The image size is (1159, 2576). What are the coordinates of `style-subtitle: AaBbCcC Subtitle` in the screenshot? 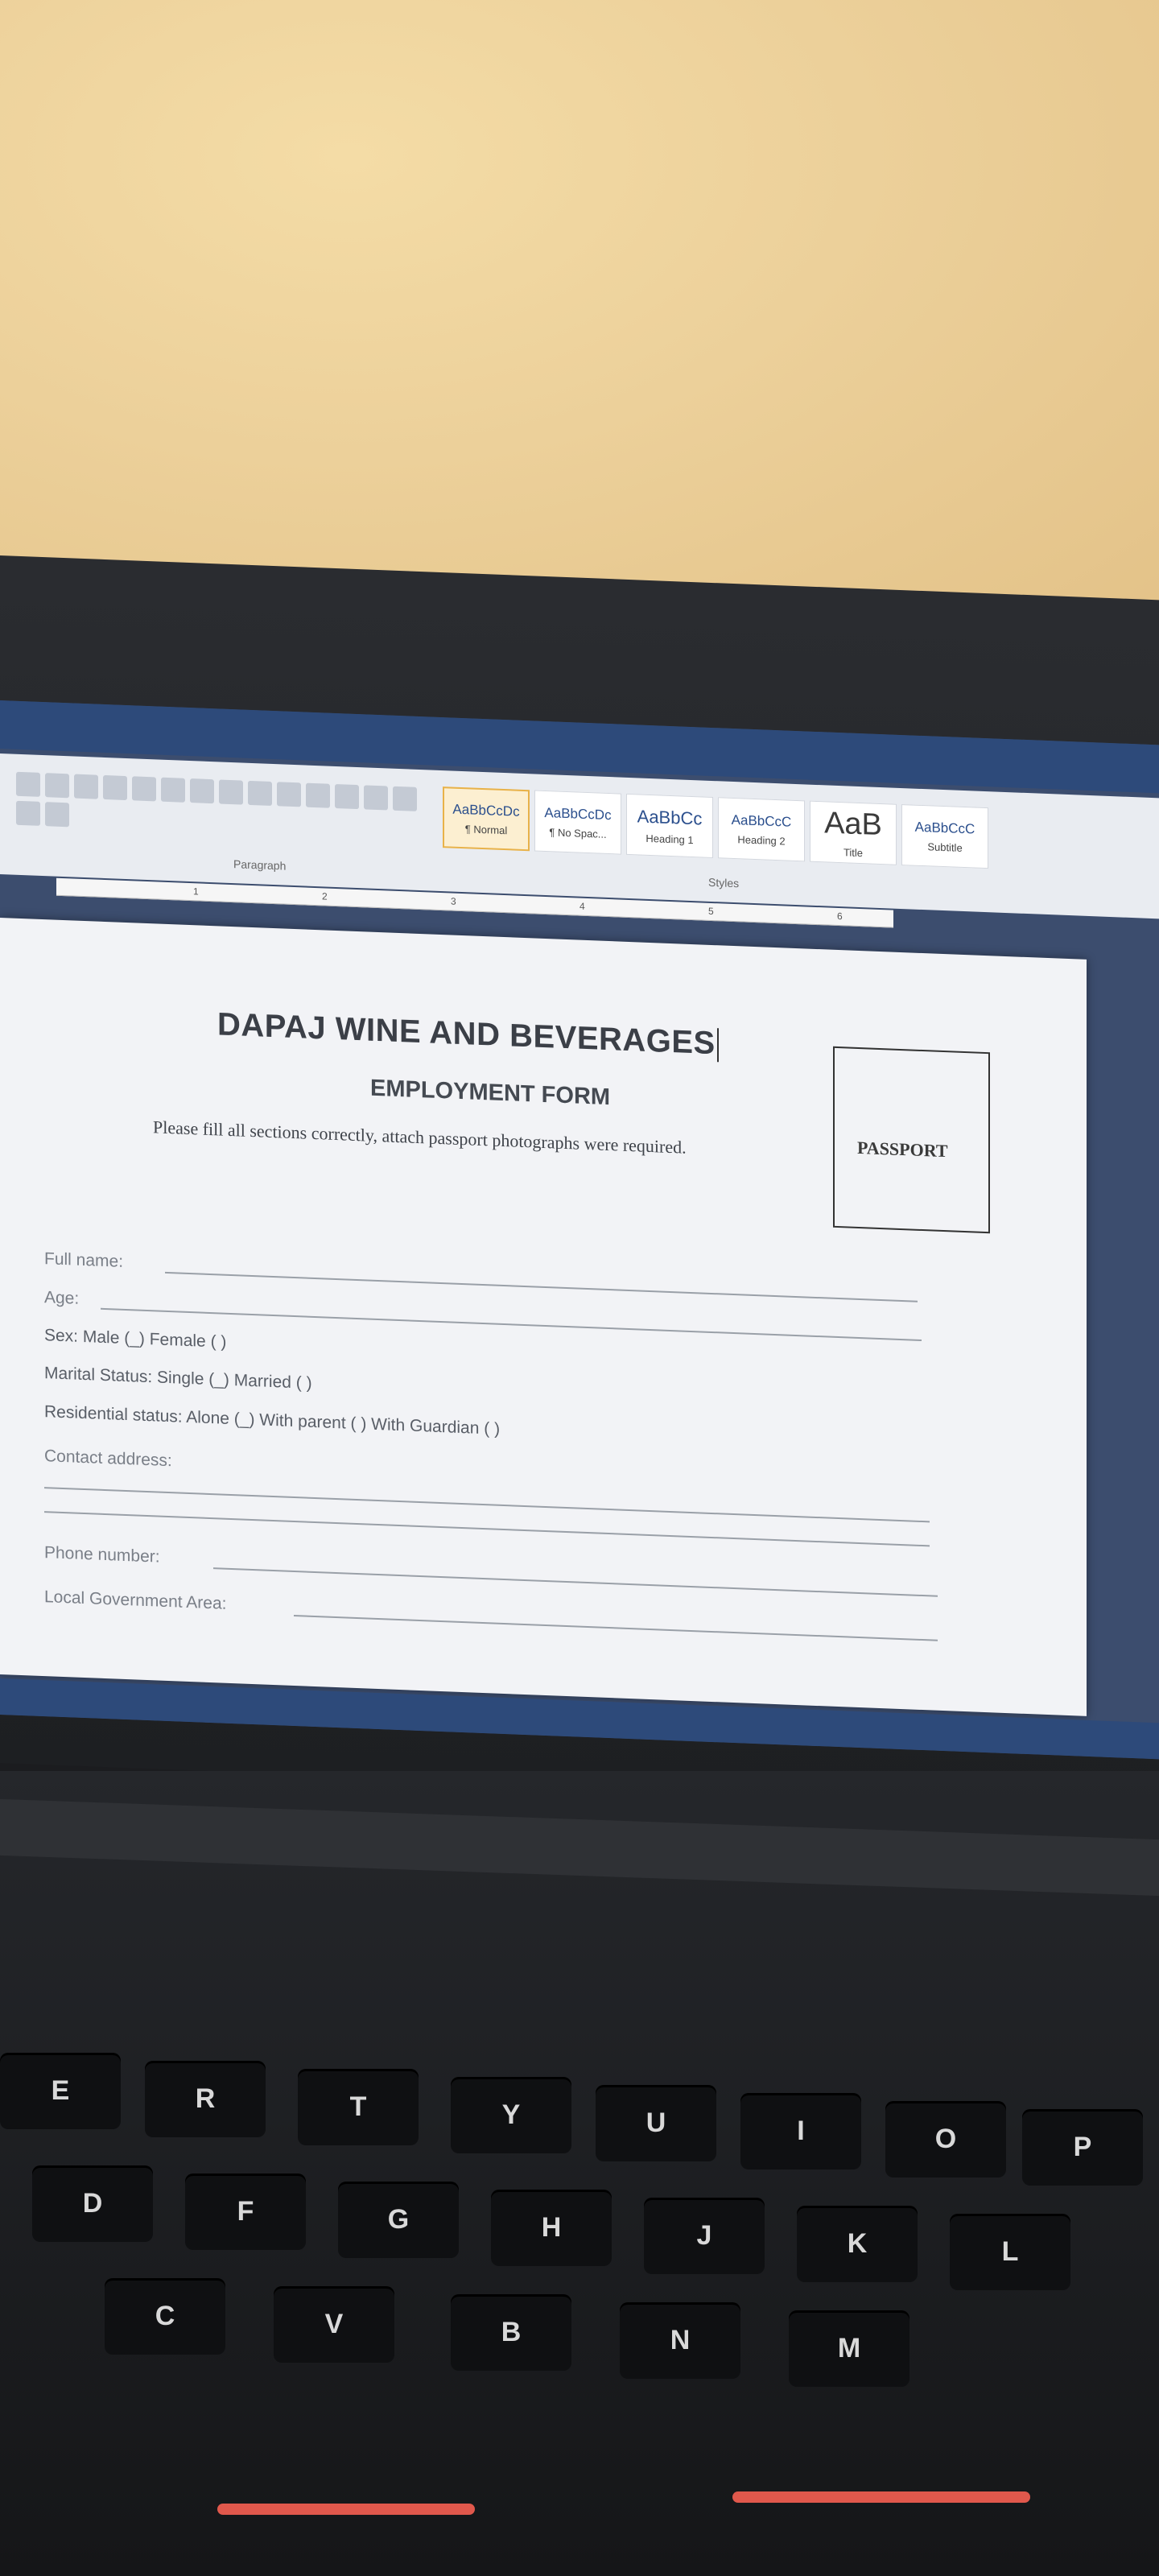 It's located at (944, 836).